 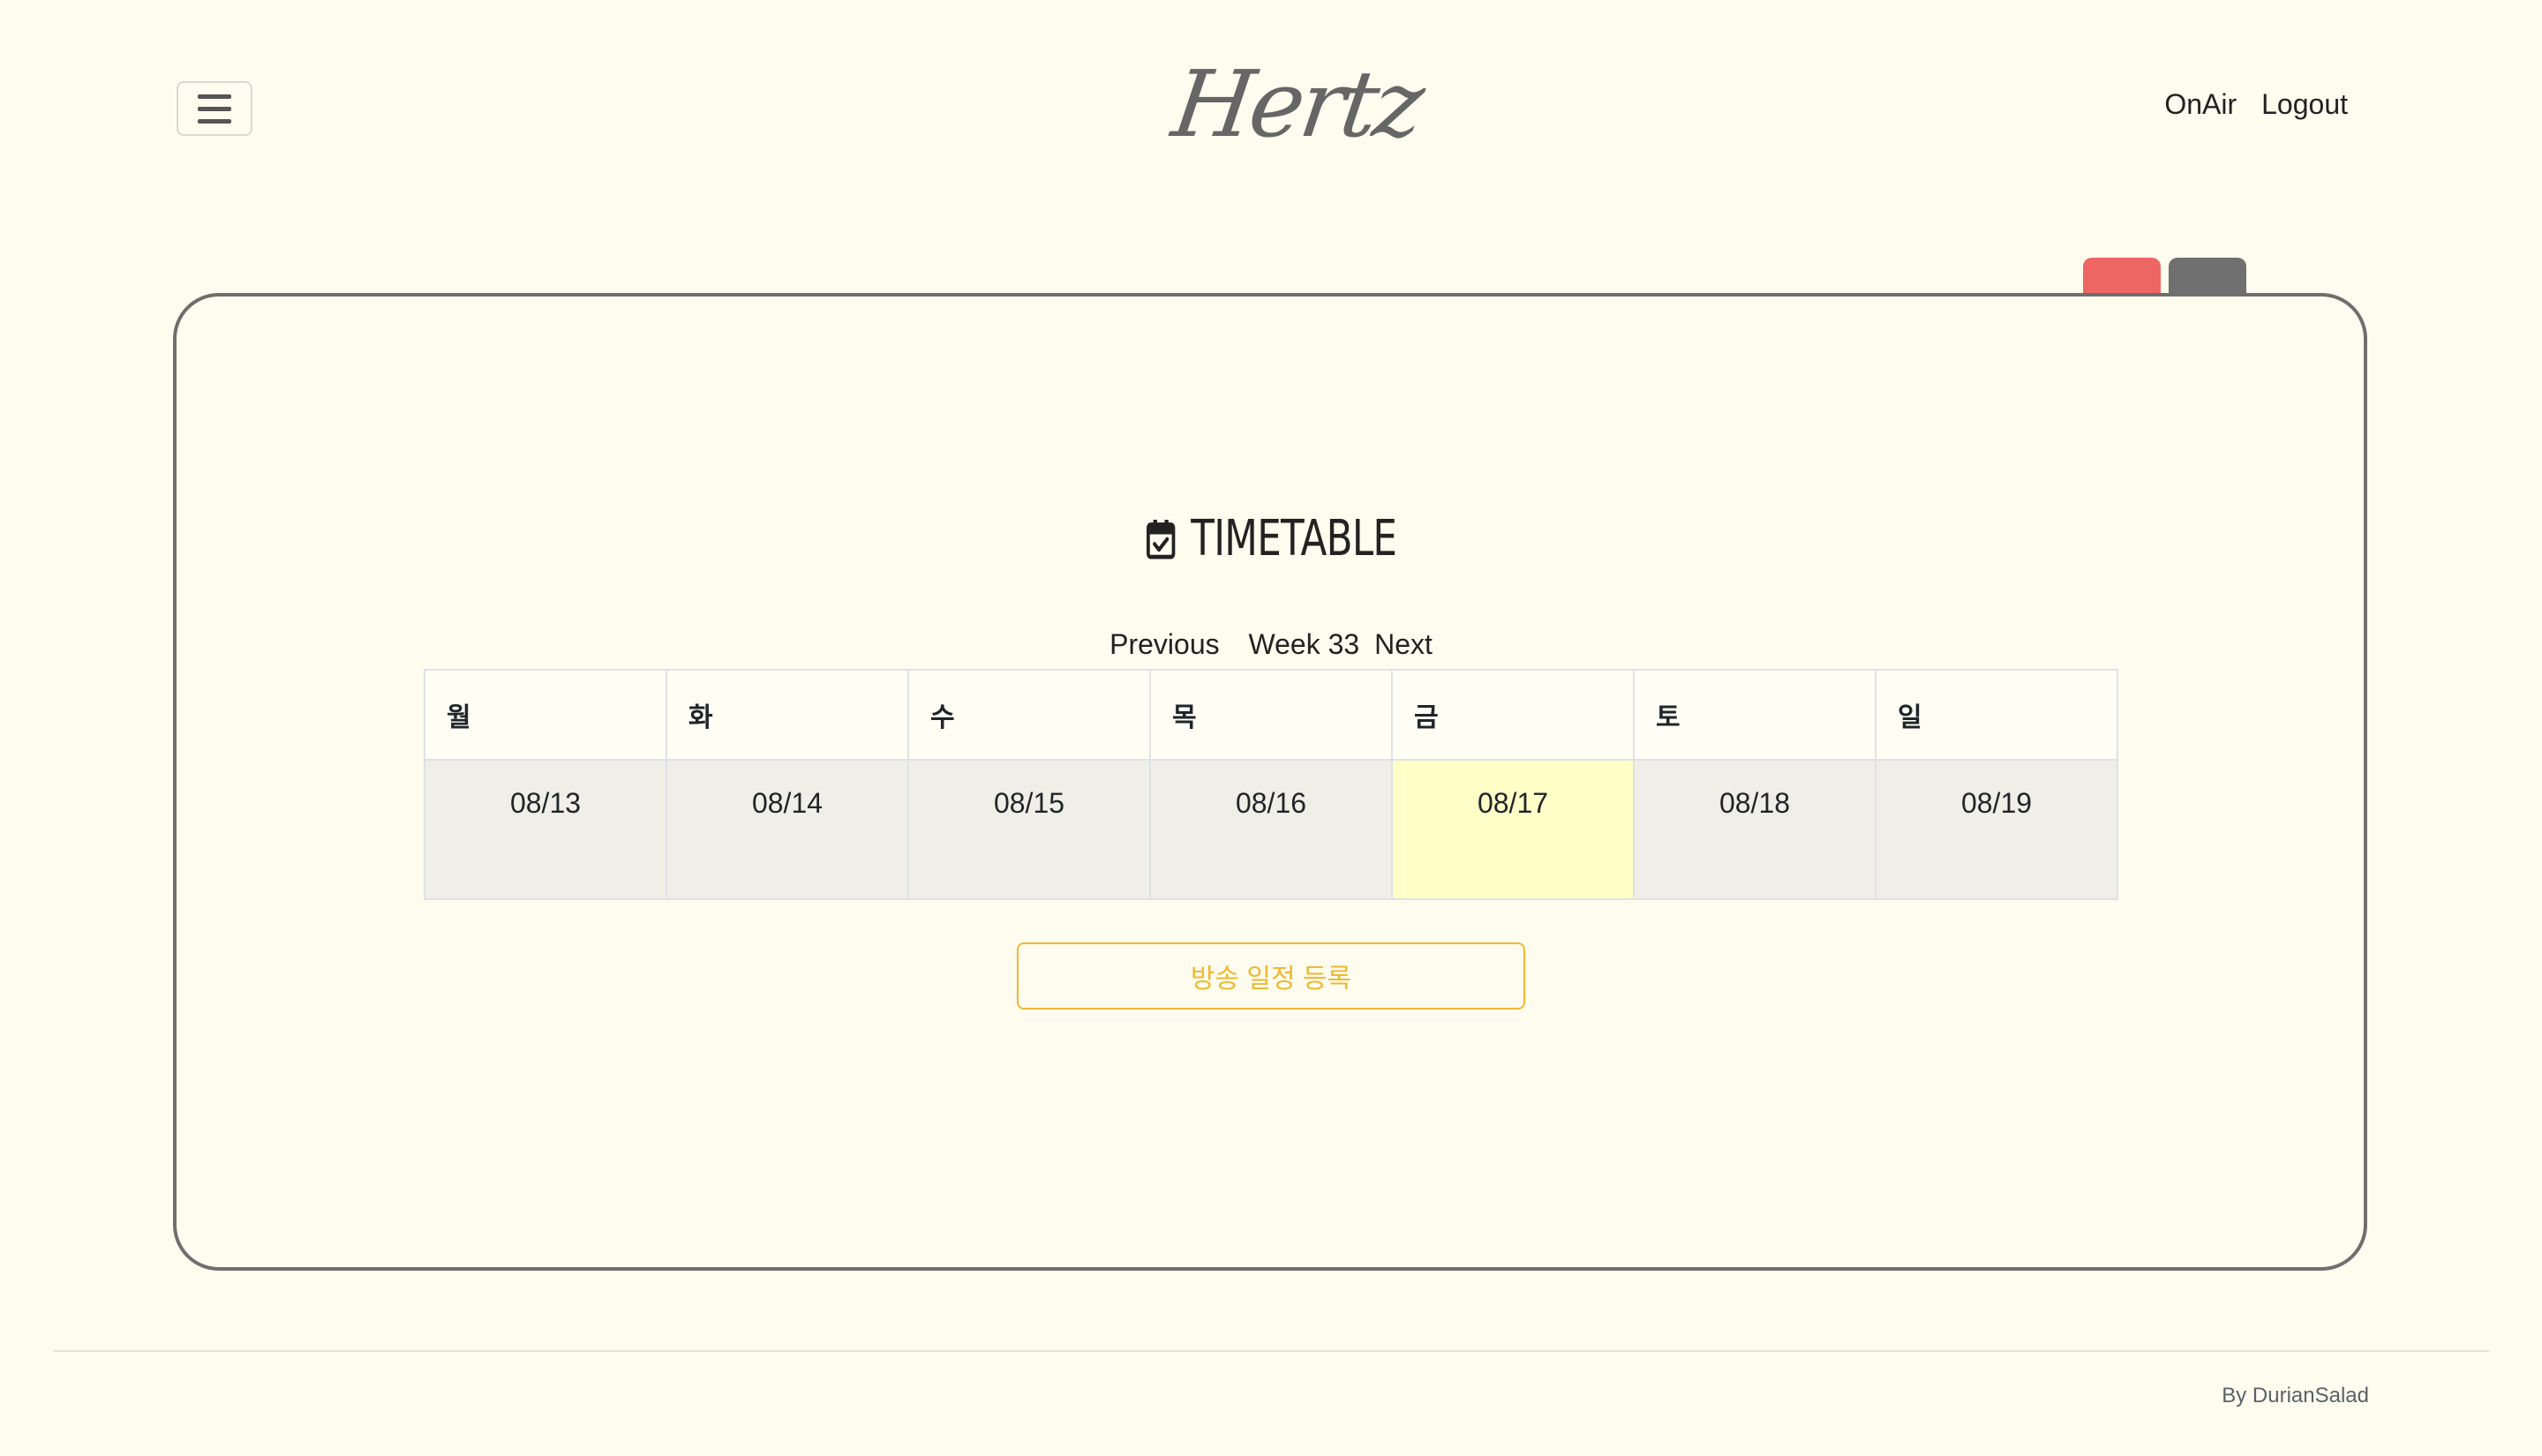 What do you see at coordinates (787, 715) in the screenshot?
I see `day-header-tue: 화` at bounding box center [787, 715].